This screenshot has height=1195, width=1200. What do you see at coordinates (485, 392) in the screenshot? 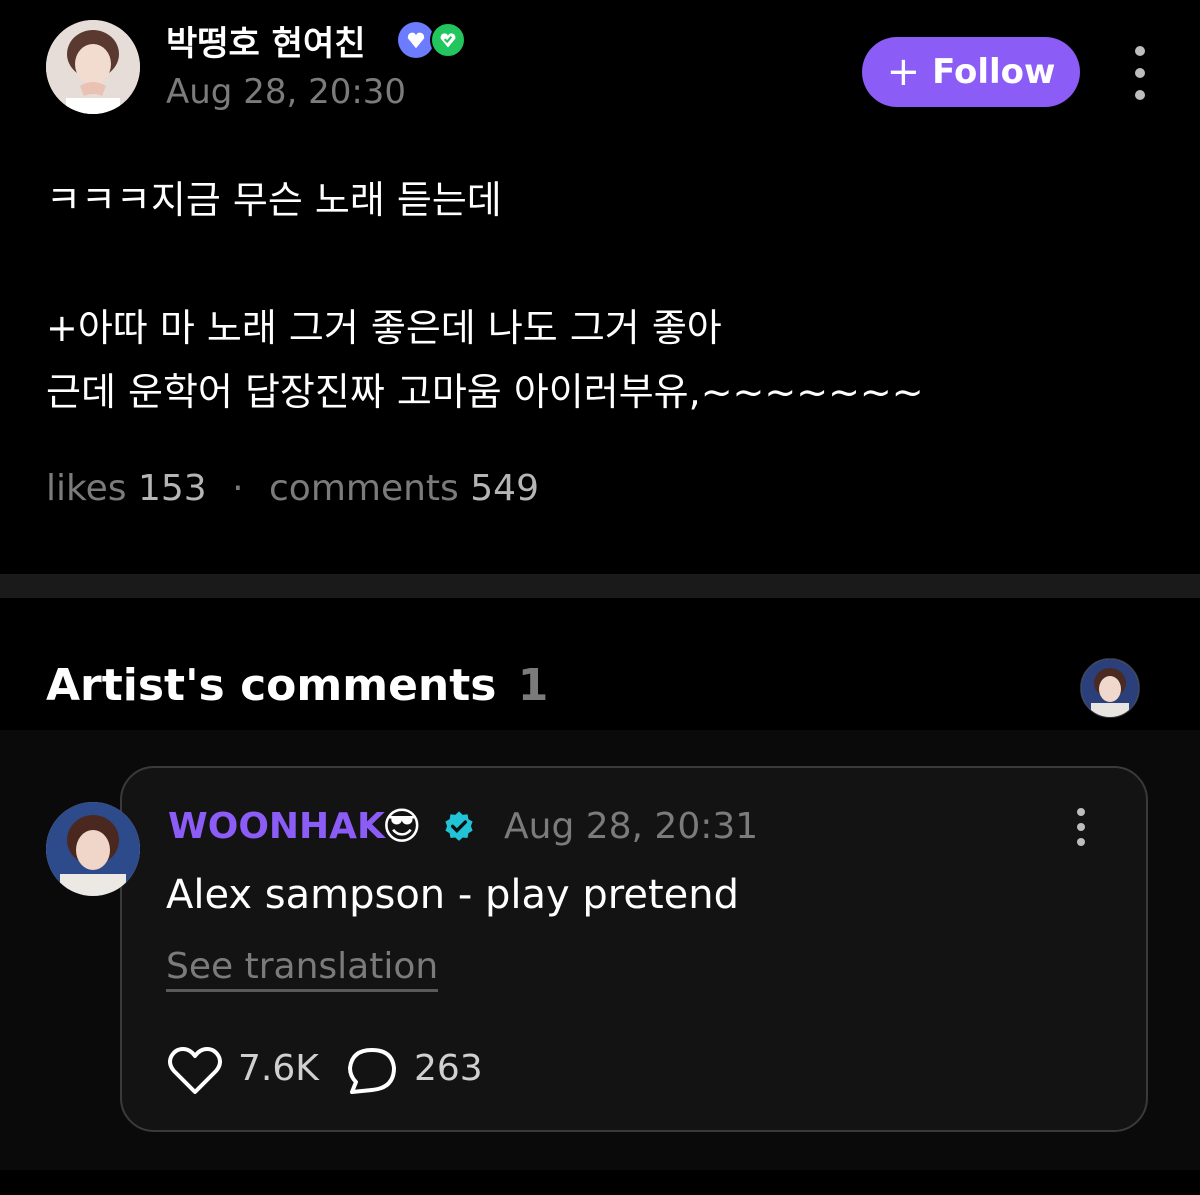
I see `post-text-line: 근데 운학어 답장진짜 고마움 아이러부유,~~~~~~~` at bounding box center [485, 392].